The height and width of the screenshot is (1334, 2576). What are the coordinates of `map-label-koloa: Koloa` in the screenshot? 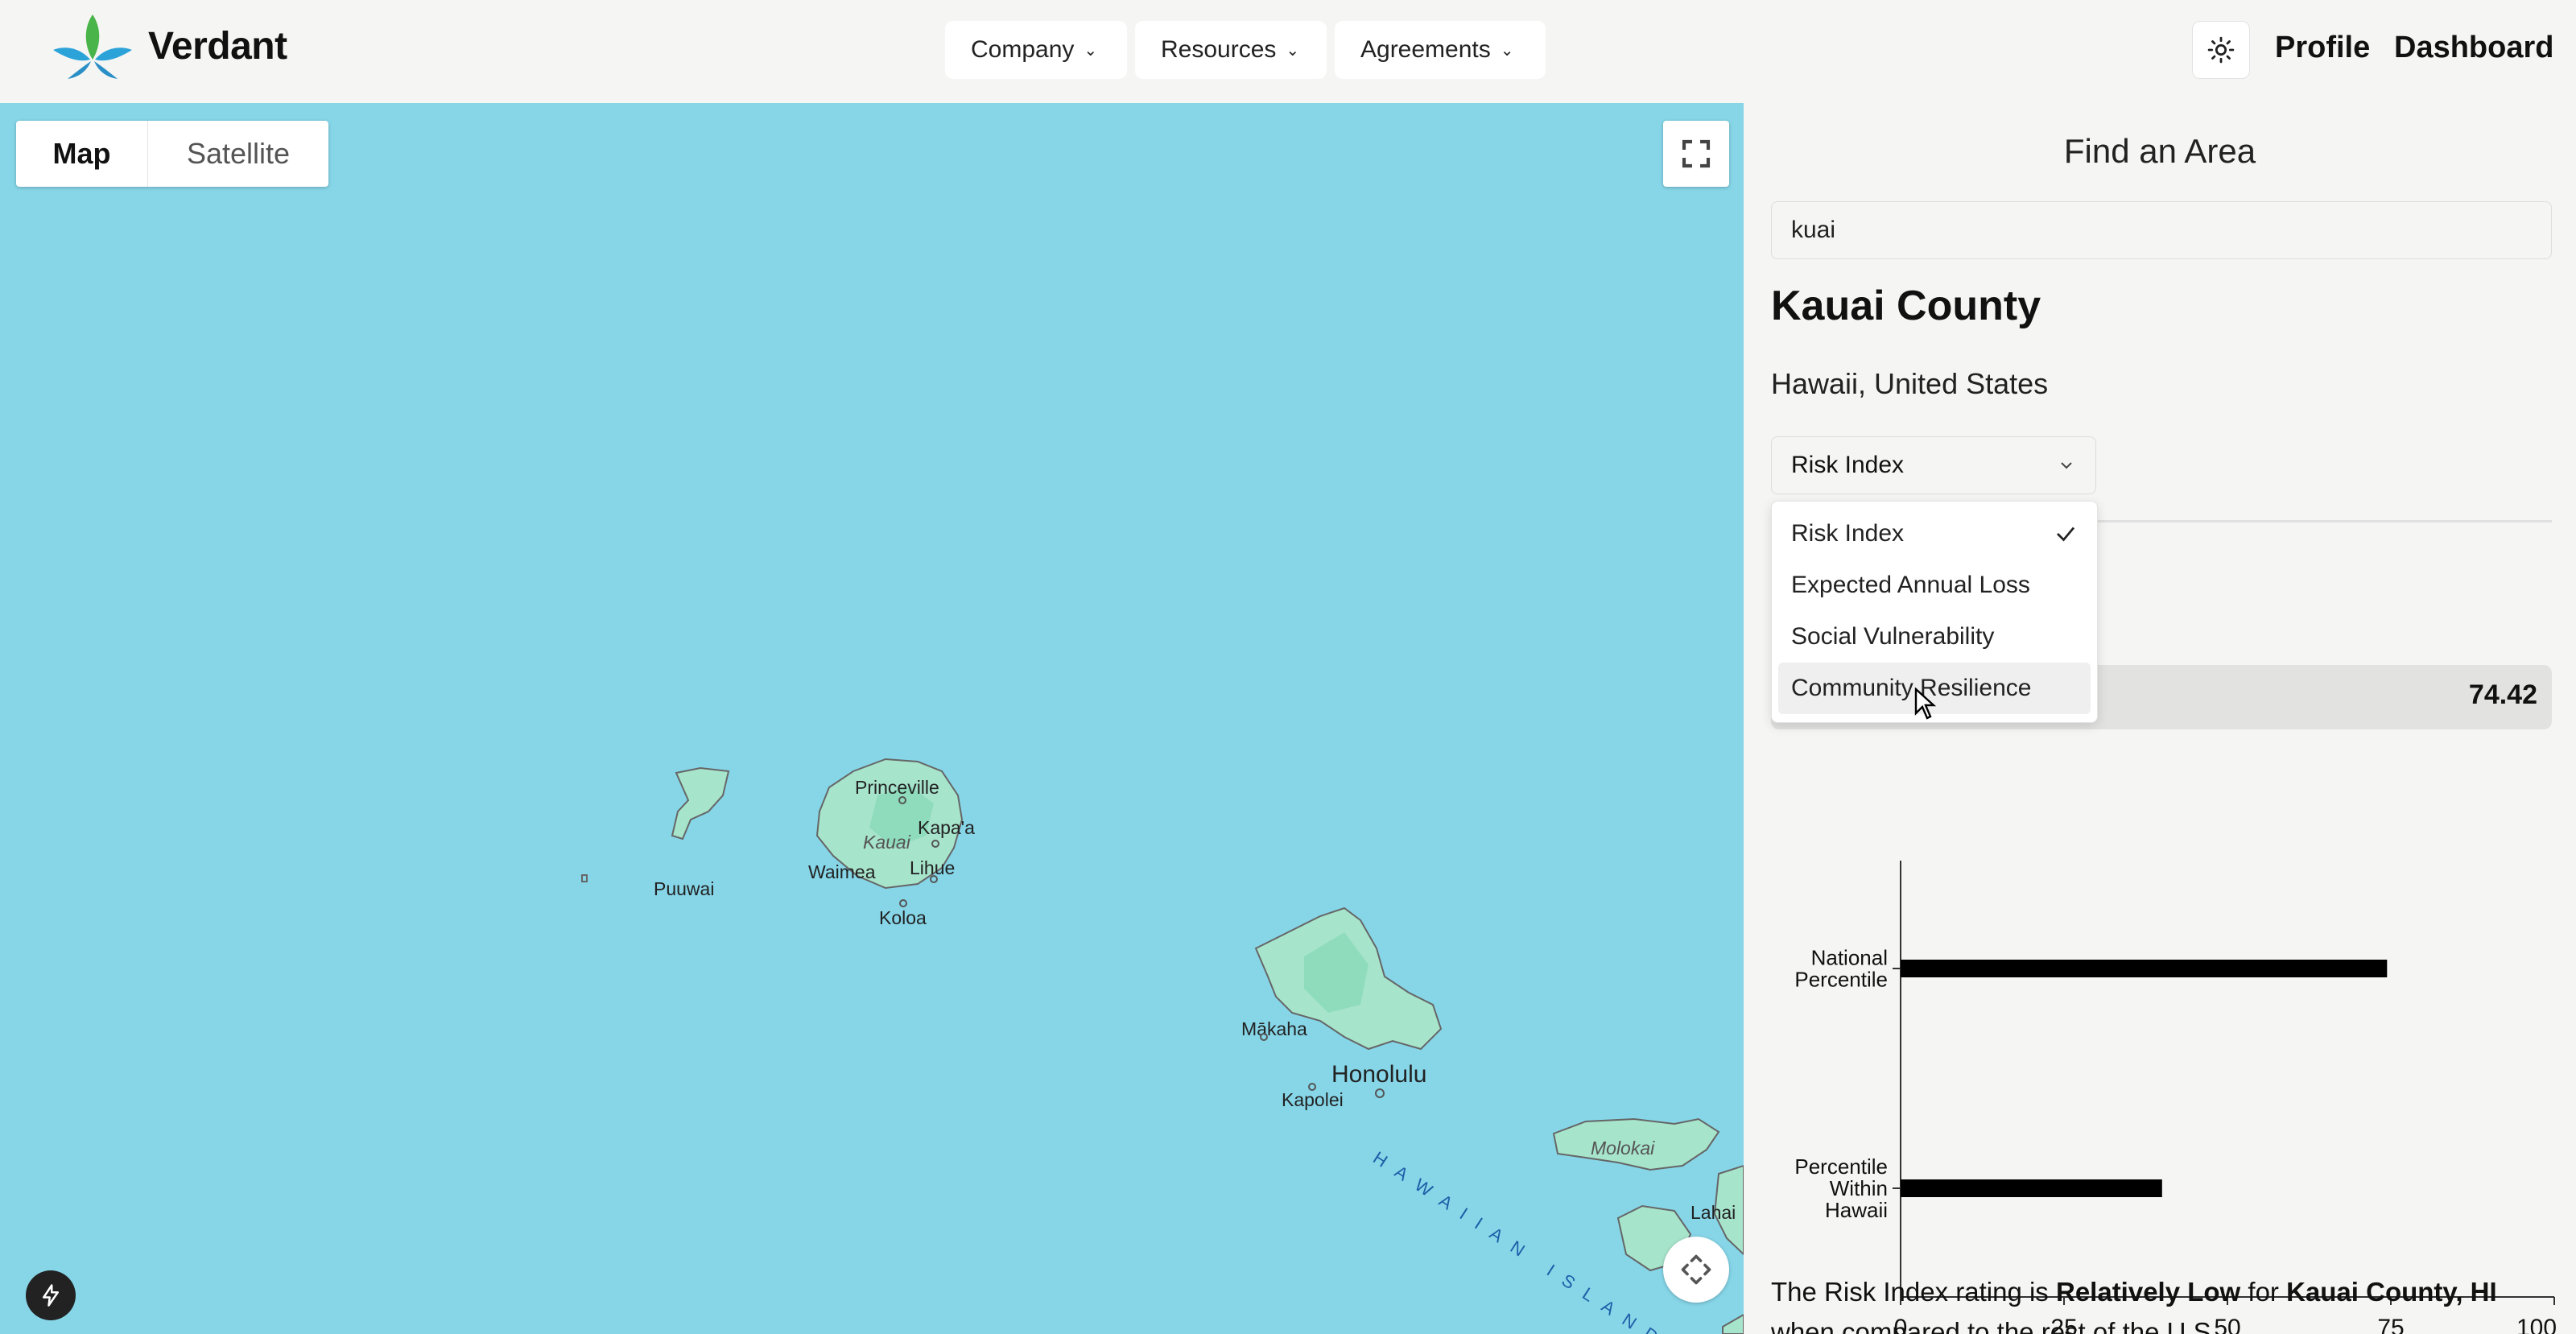 It's located at (903, 917).